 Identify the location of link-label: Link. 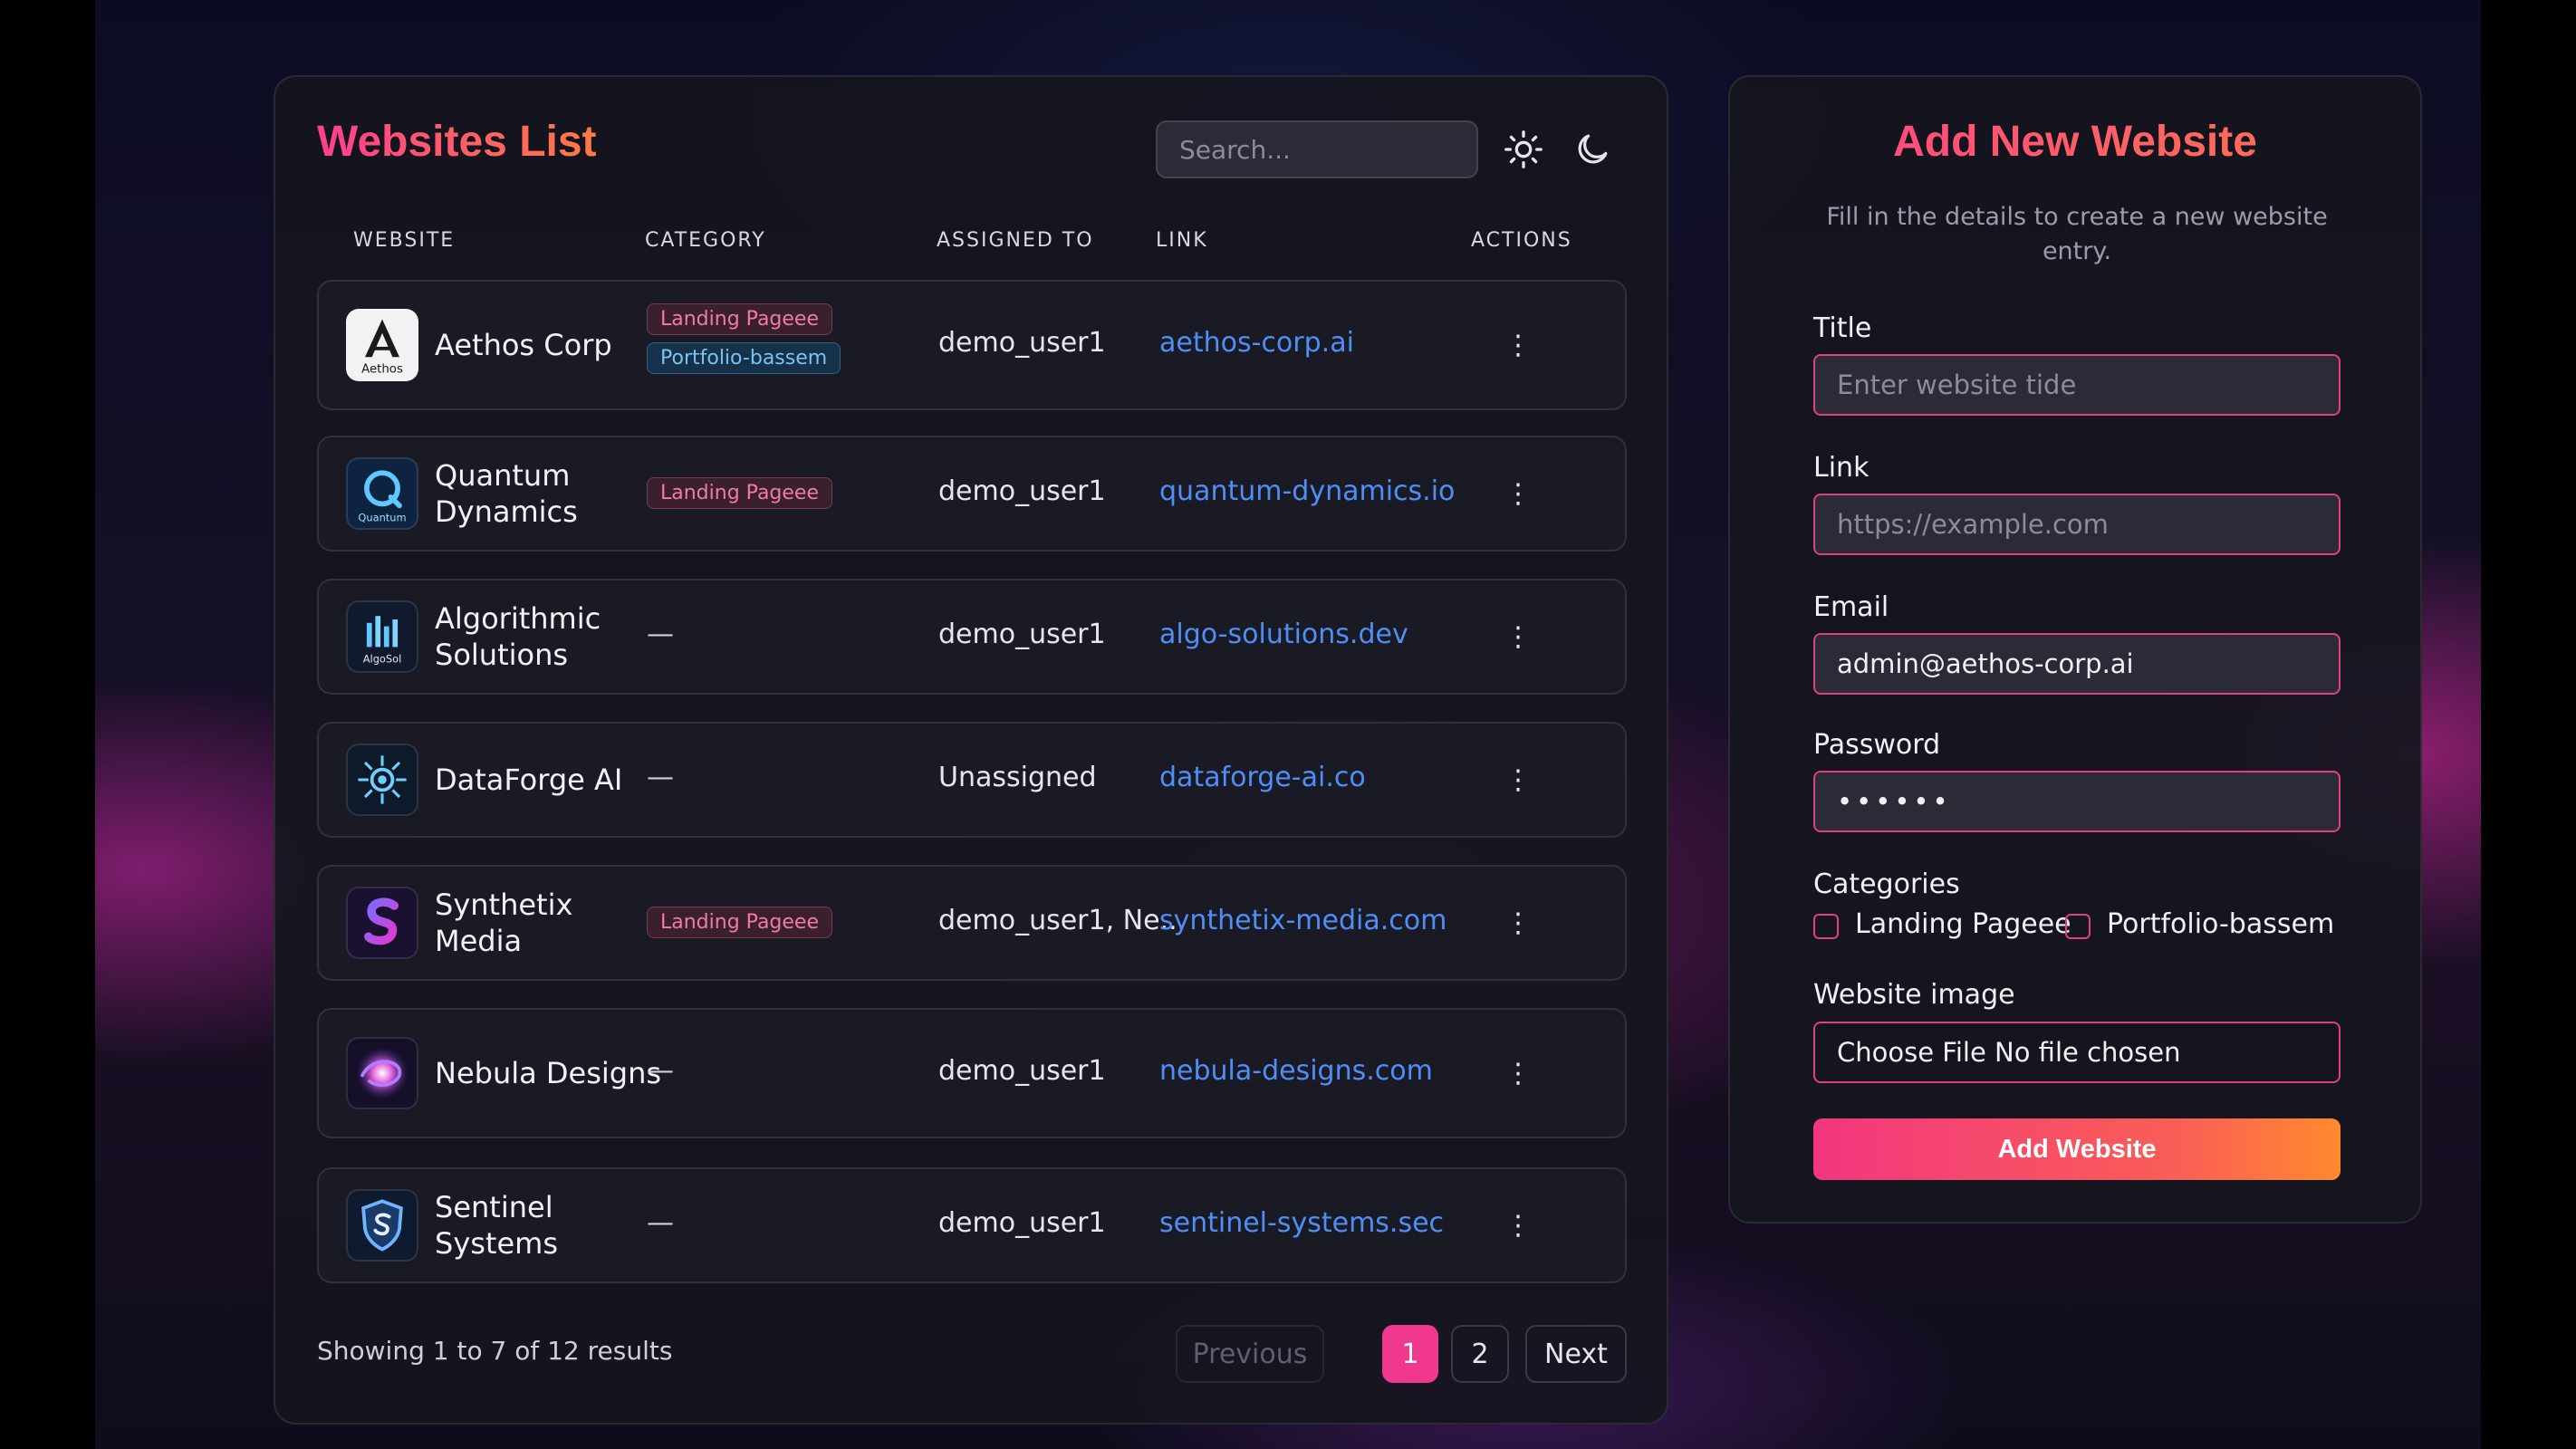
(1841, 468).